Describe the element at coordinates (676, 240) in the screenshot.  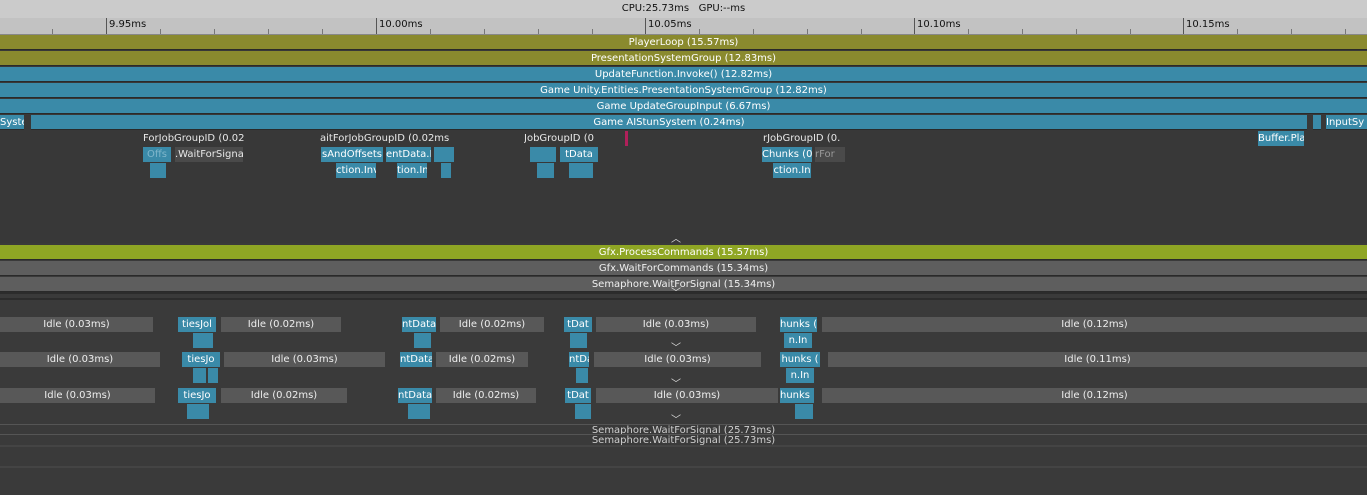
I see `collapse-chevron-up-icon: ︿` at that location.